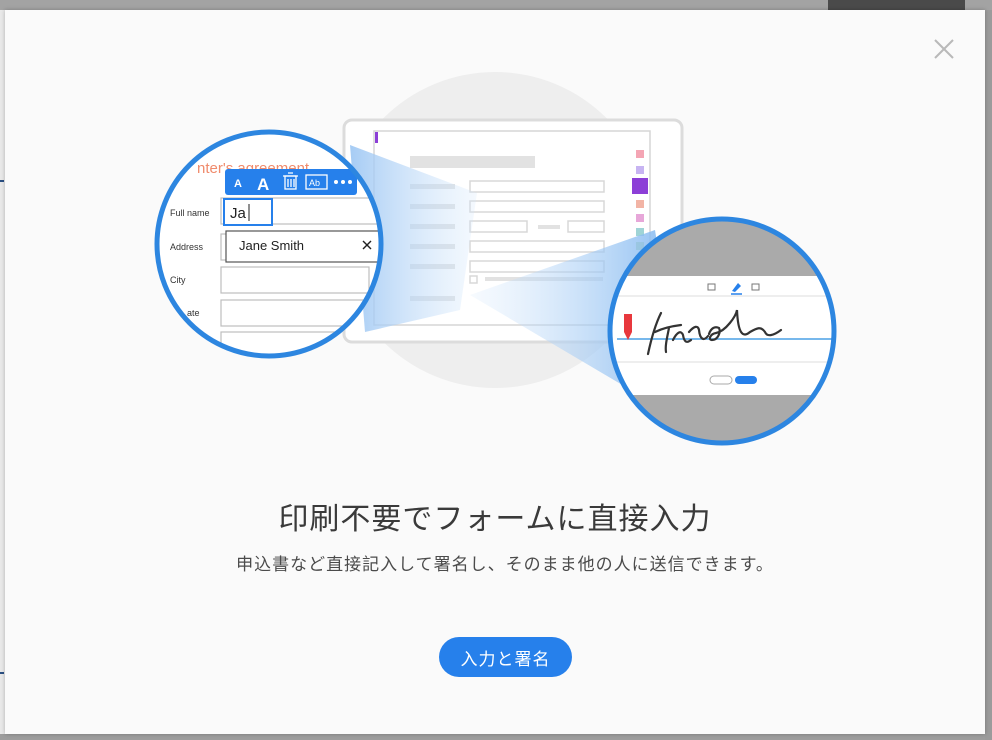 The width and height of the screenshot is (992, 740). What do you see at coordinates (495, 519) in the screenshot?
I see `dialog-headline: 印刷不要でフォームに直接入力` at bounding box center [495, 519].